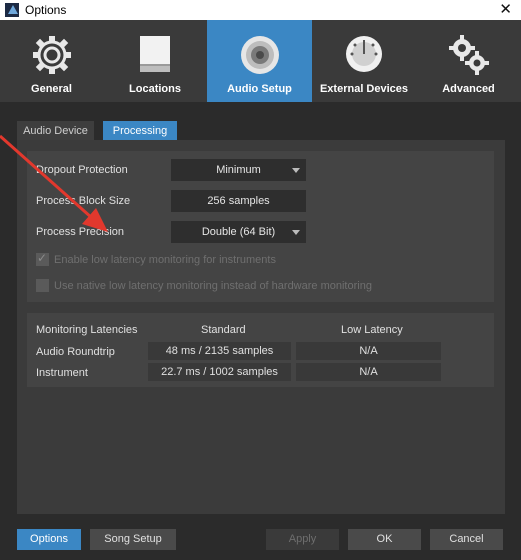 The image size is (521, 560). I want to click on process-block-size-field: 256 samples, so click(238, 201).